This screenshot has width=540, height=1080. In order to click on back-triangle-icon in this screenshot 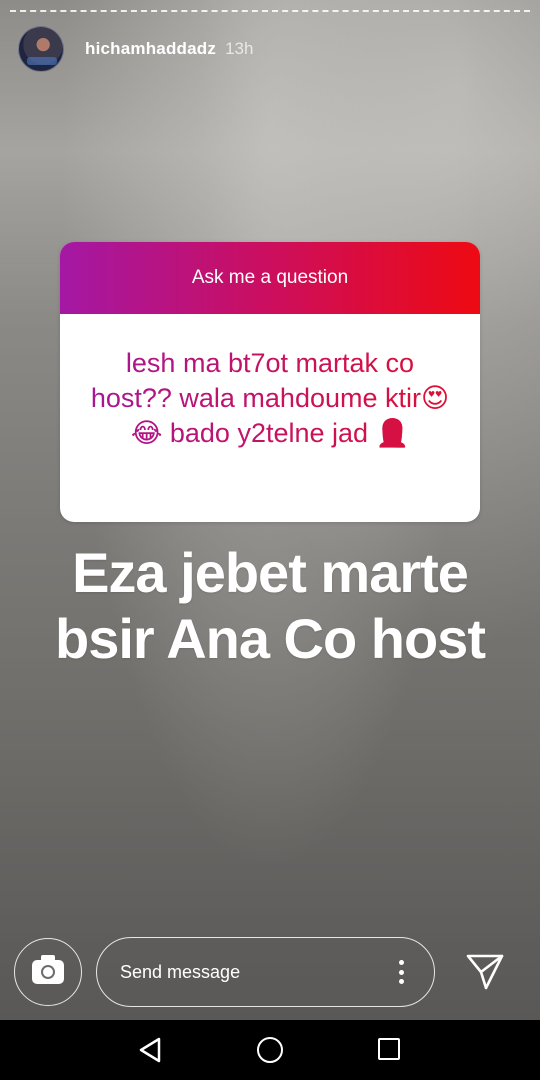, I will do `click(150, 1050)`.